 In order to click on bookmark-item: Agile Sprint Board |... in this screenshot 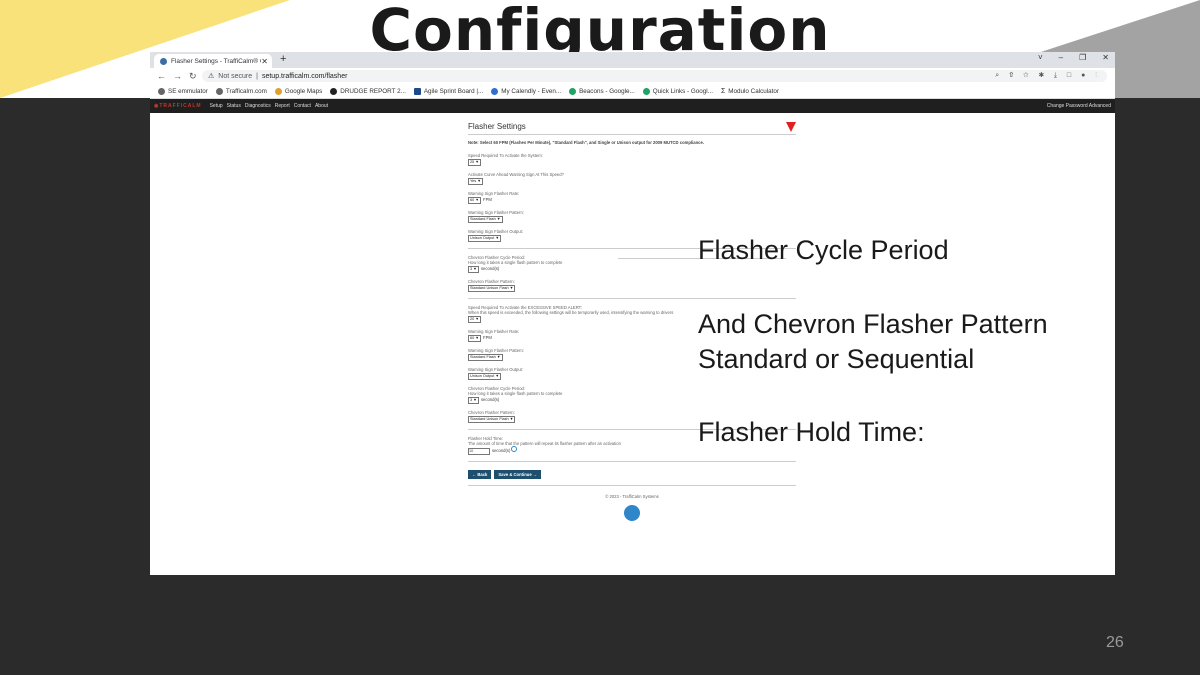, I will do `click(448, 91)`.